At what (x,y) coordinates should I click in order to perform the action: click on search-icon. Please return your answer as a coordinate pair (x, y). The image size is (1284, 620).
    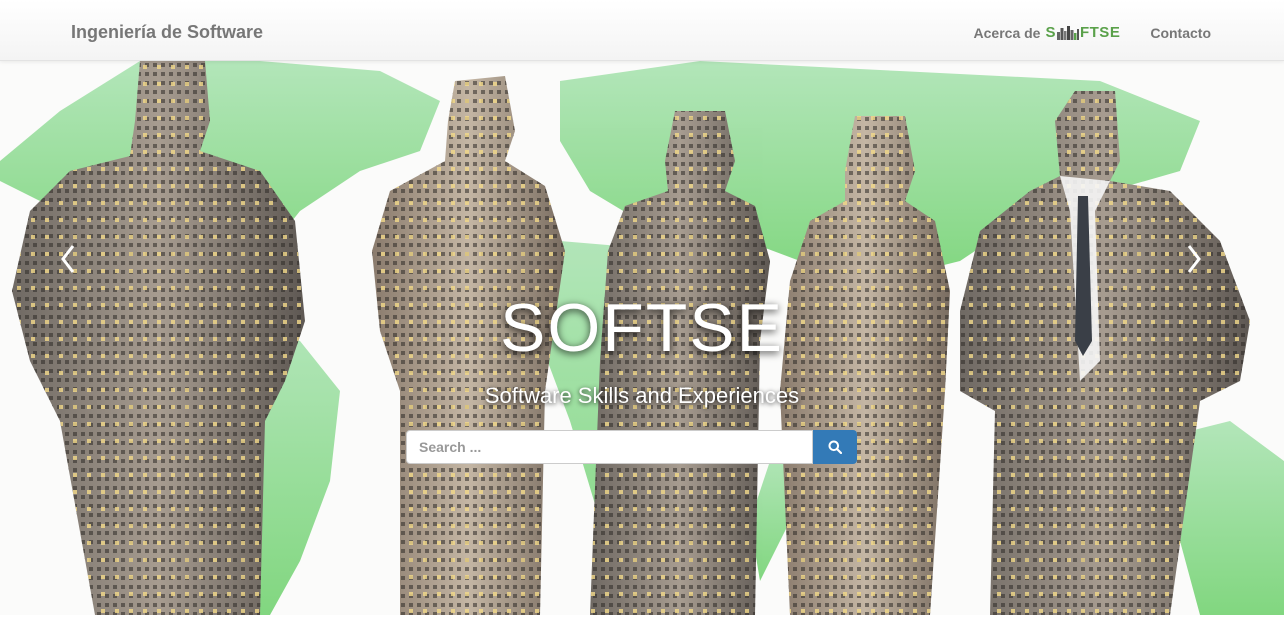
    Looking at the image, I should click on (835, 447).